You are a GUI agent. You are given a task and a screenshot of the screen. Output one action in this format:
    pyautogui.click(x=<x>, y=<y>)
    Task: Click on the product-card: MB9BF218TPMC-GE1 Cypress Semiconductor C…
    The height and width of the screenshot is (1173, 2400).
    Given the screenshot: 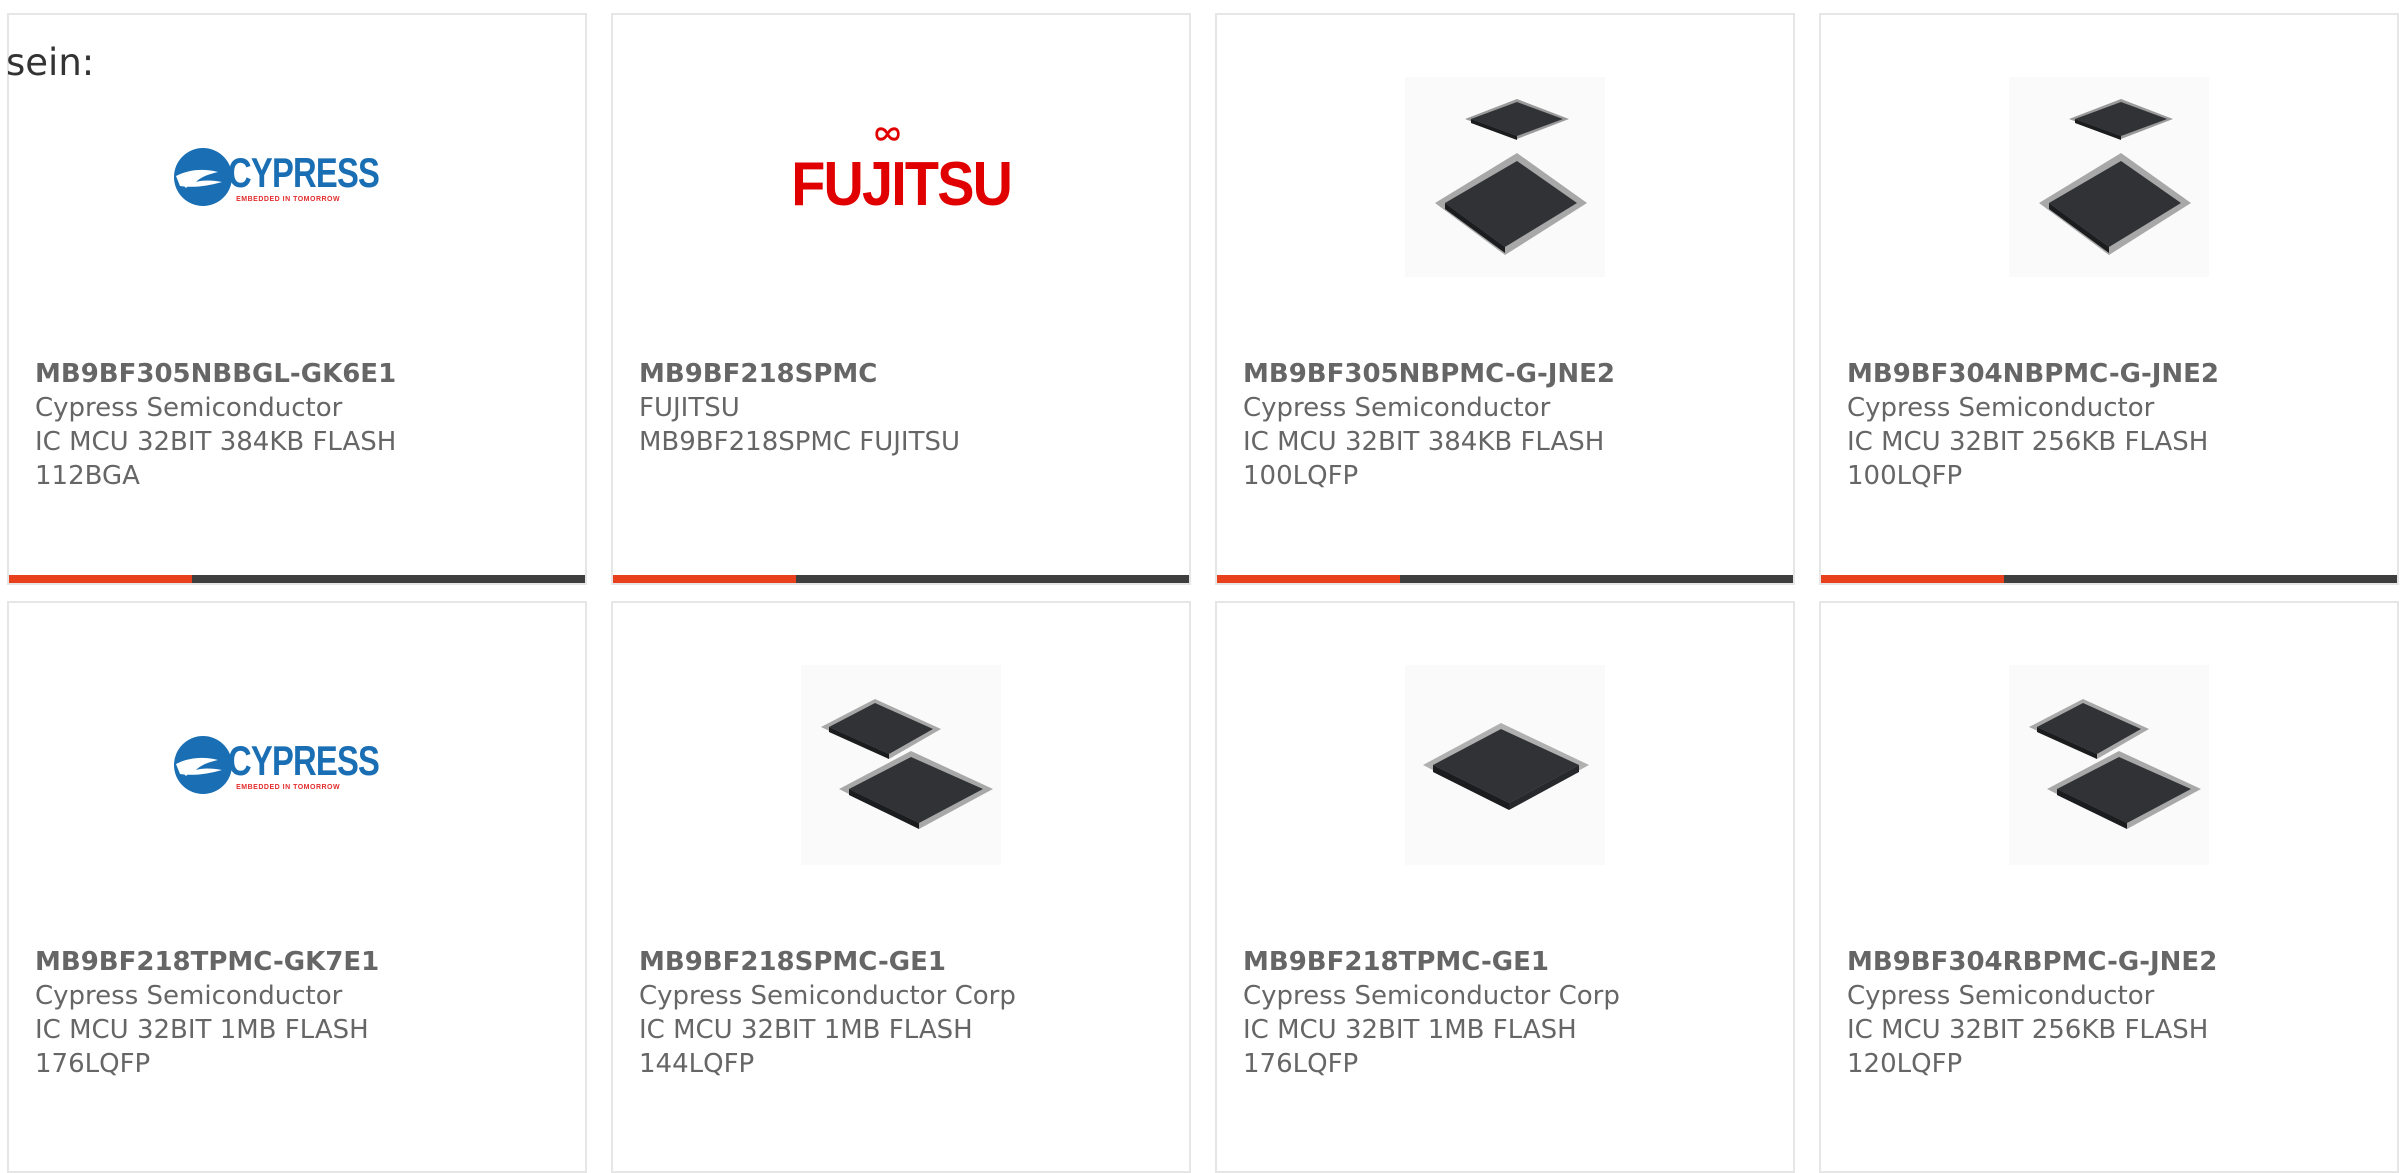 What is the action you would take?
    pyautogui.click(x=1505, y=887)
    